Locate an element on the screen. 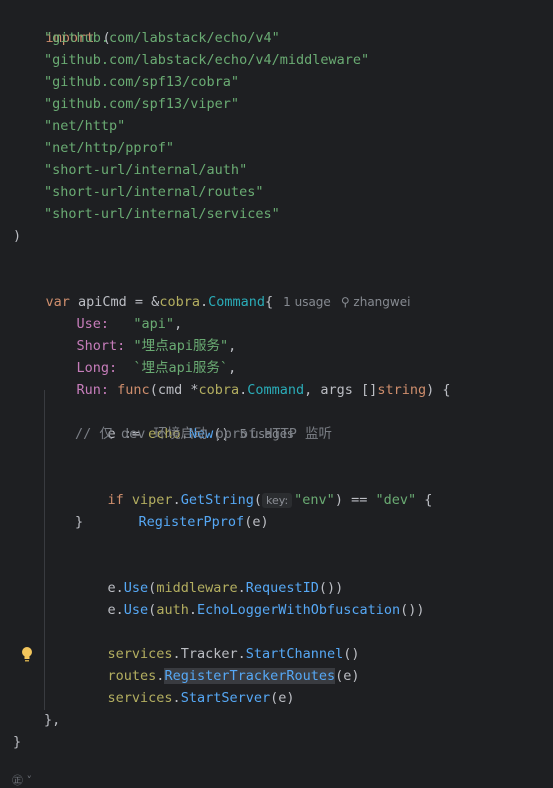 Image resolution: width=553 pixels, height=788 pixels. person-icon: ⚲ is located at coordinates (347, 302).